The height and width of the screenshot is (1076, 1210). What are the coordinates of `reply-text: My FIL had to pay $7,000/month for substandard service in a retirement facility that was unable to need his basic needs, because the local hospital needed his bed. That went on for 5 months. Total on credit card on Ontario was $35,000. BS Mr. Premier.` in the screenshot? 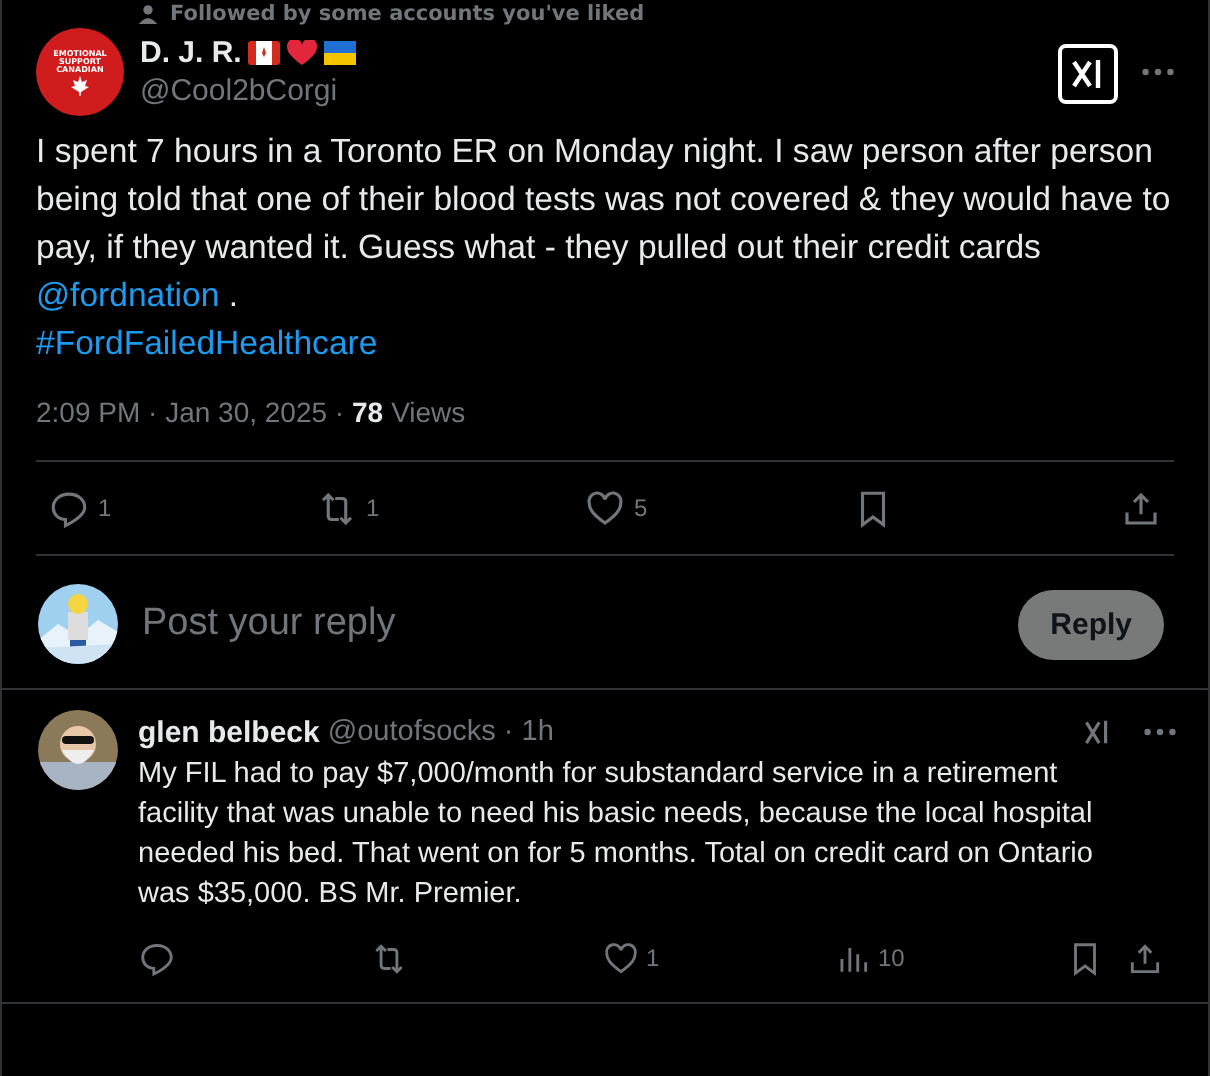 It's located at (616, 835).